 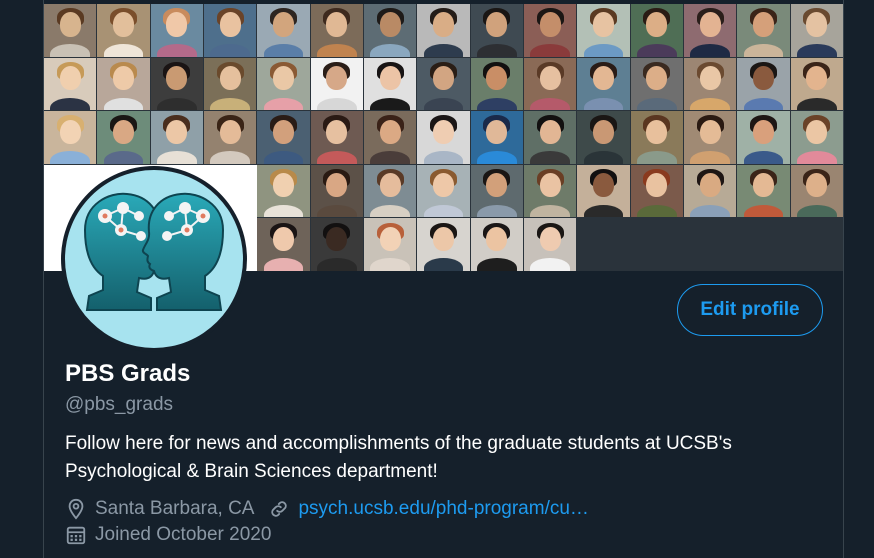 I want to click on profile-location: Santa Barbara, CA, so click(x=175, y=508).